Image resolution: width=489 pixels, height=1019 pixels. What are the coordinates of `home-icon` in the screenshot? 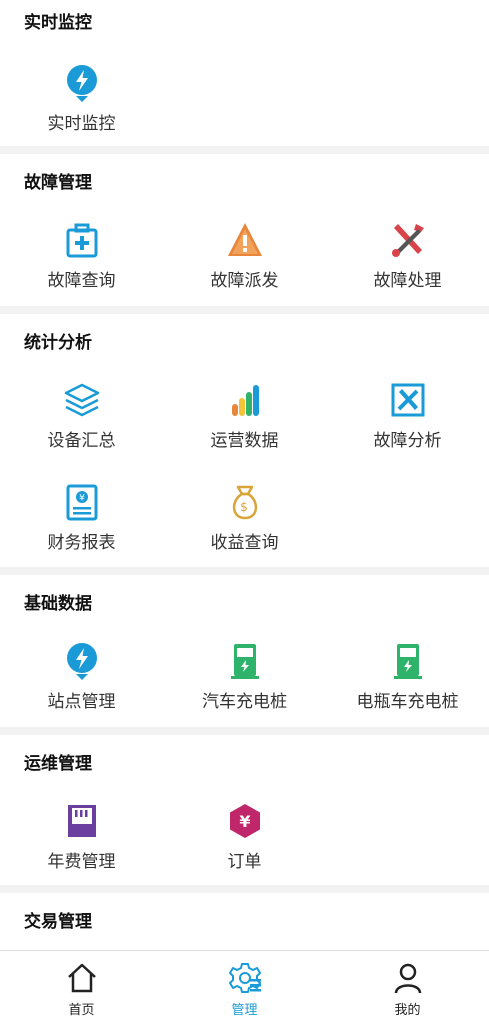 It's located at (81, 978).